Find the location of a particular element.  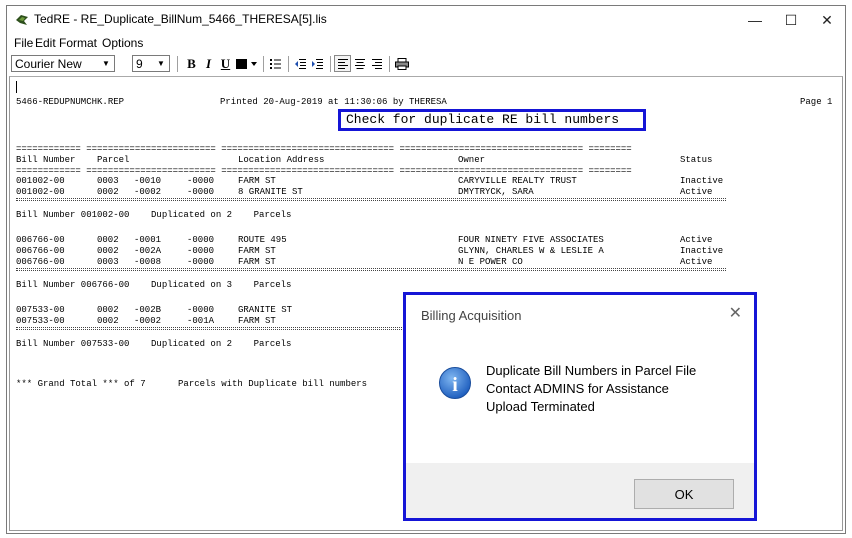

table-row-owner: GLYNN, CHARLES W & LESLIE A is located at coordinates (531, 251).